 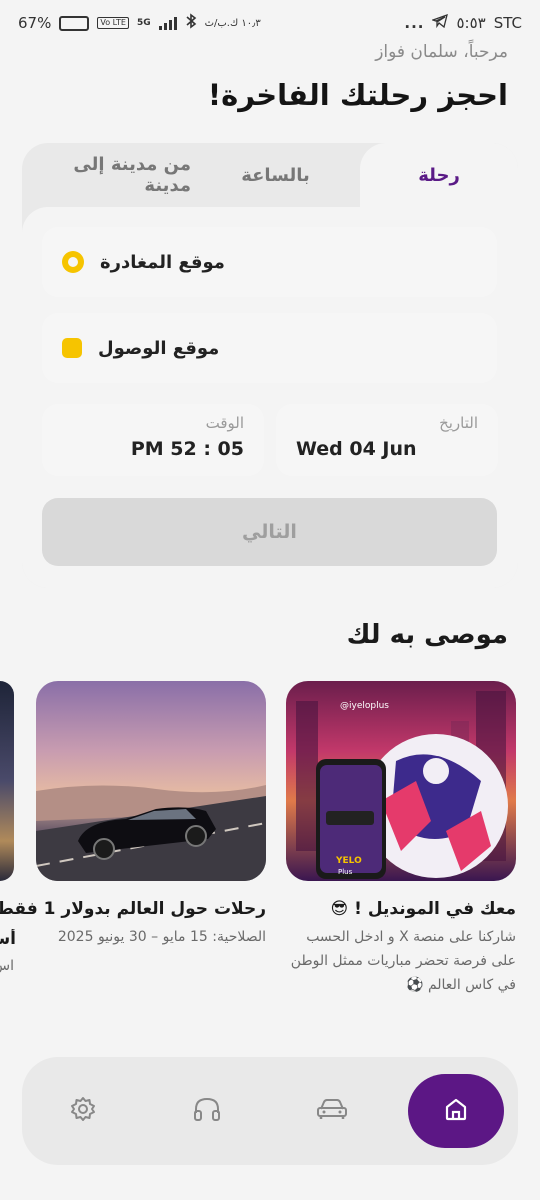 I want to click on partial-card-subtitle: اس, so click(x=7, y=966).